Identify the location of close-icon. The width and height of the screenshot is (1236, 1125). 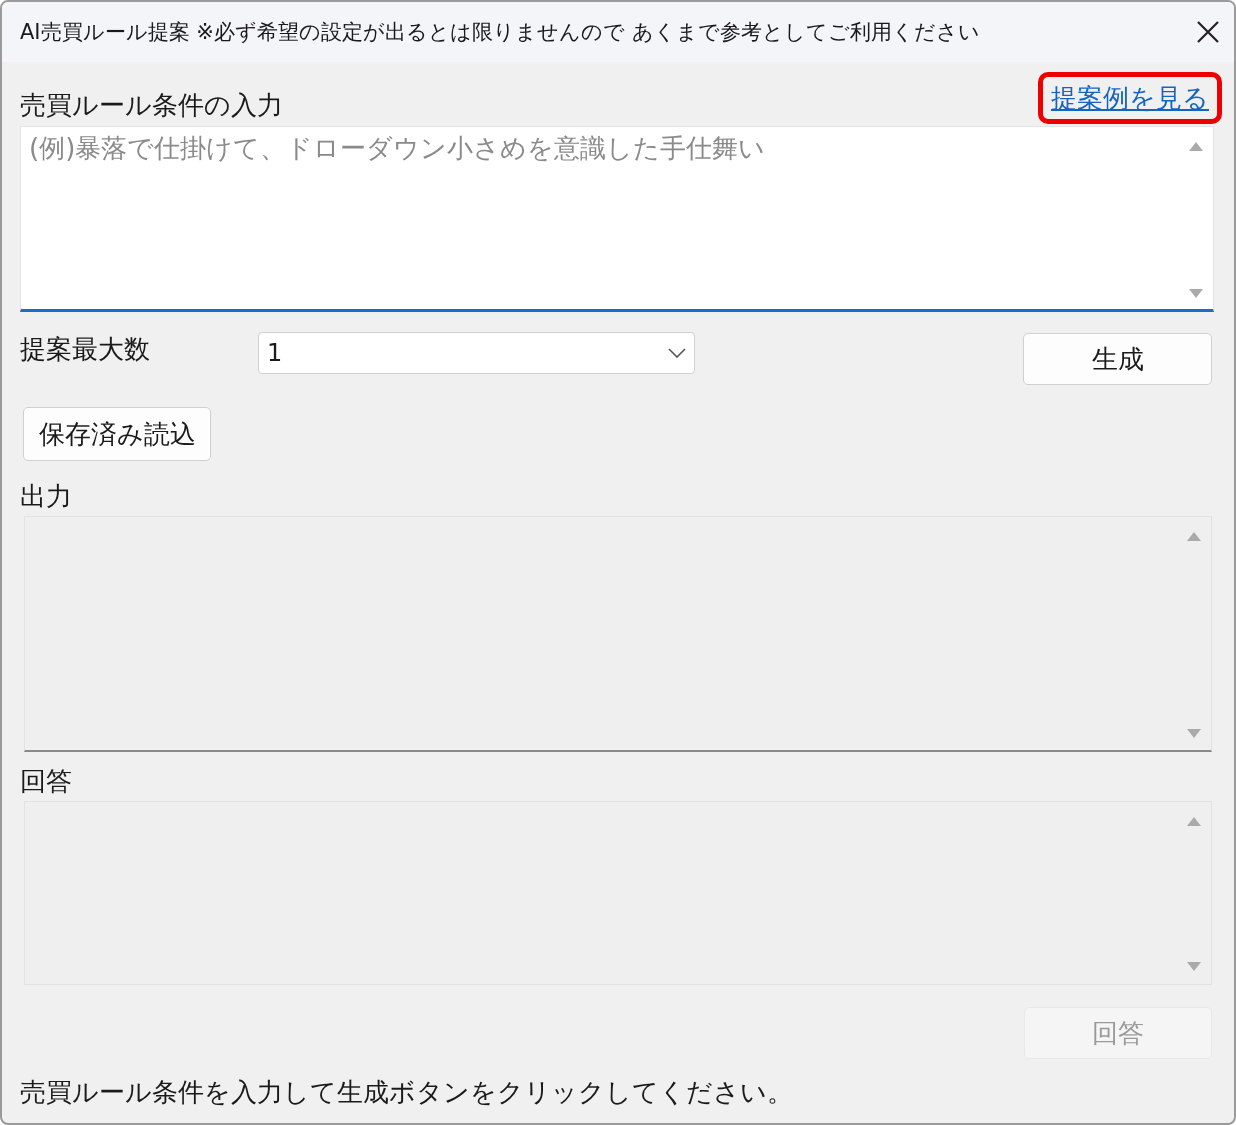
(1208, 32).